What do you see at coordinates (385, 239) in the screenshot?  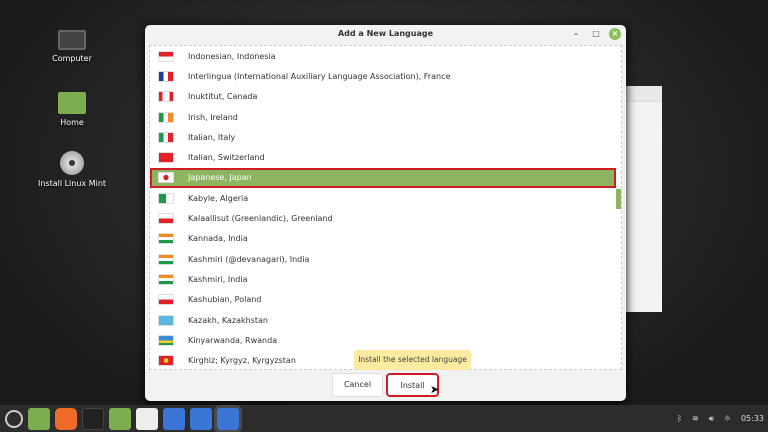 I see `language-row: Kannada, India` at bounding box center [385, 239].